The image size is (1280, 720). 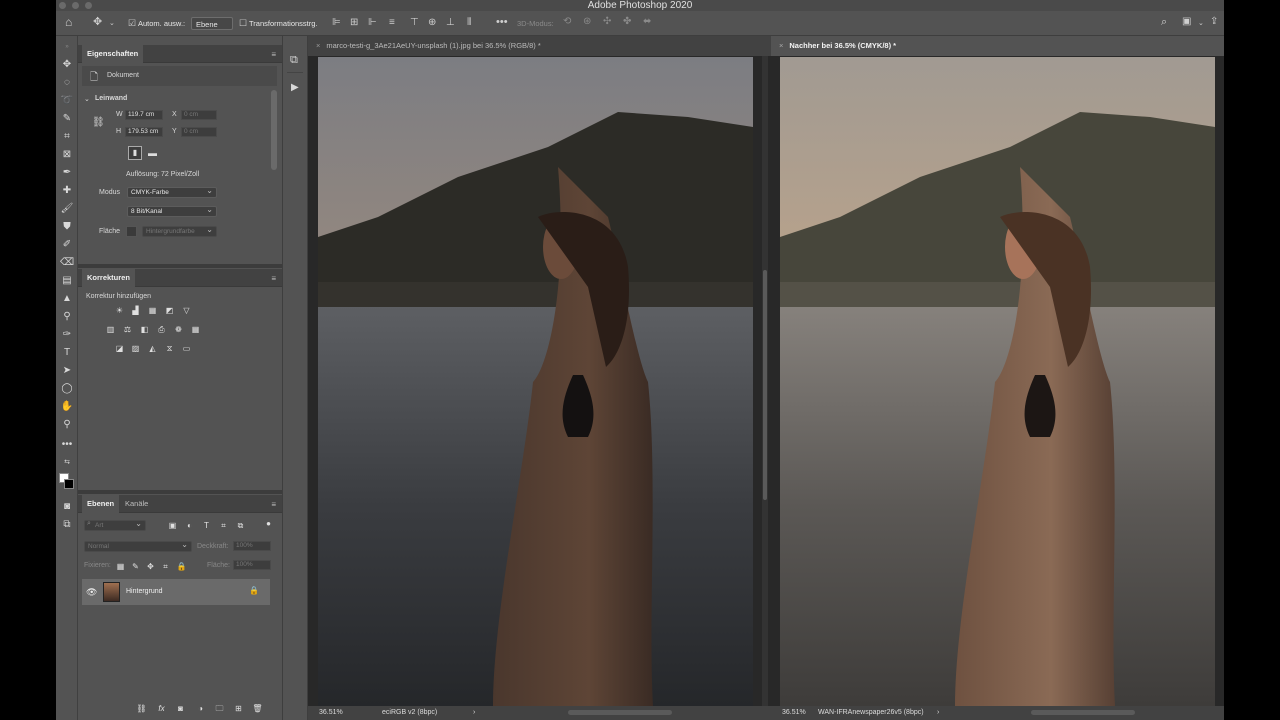 I want to click on 3d-pan-icon: ✣, so click(x=607, y=22).